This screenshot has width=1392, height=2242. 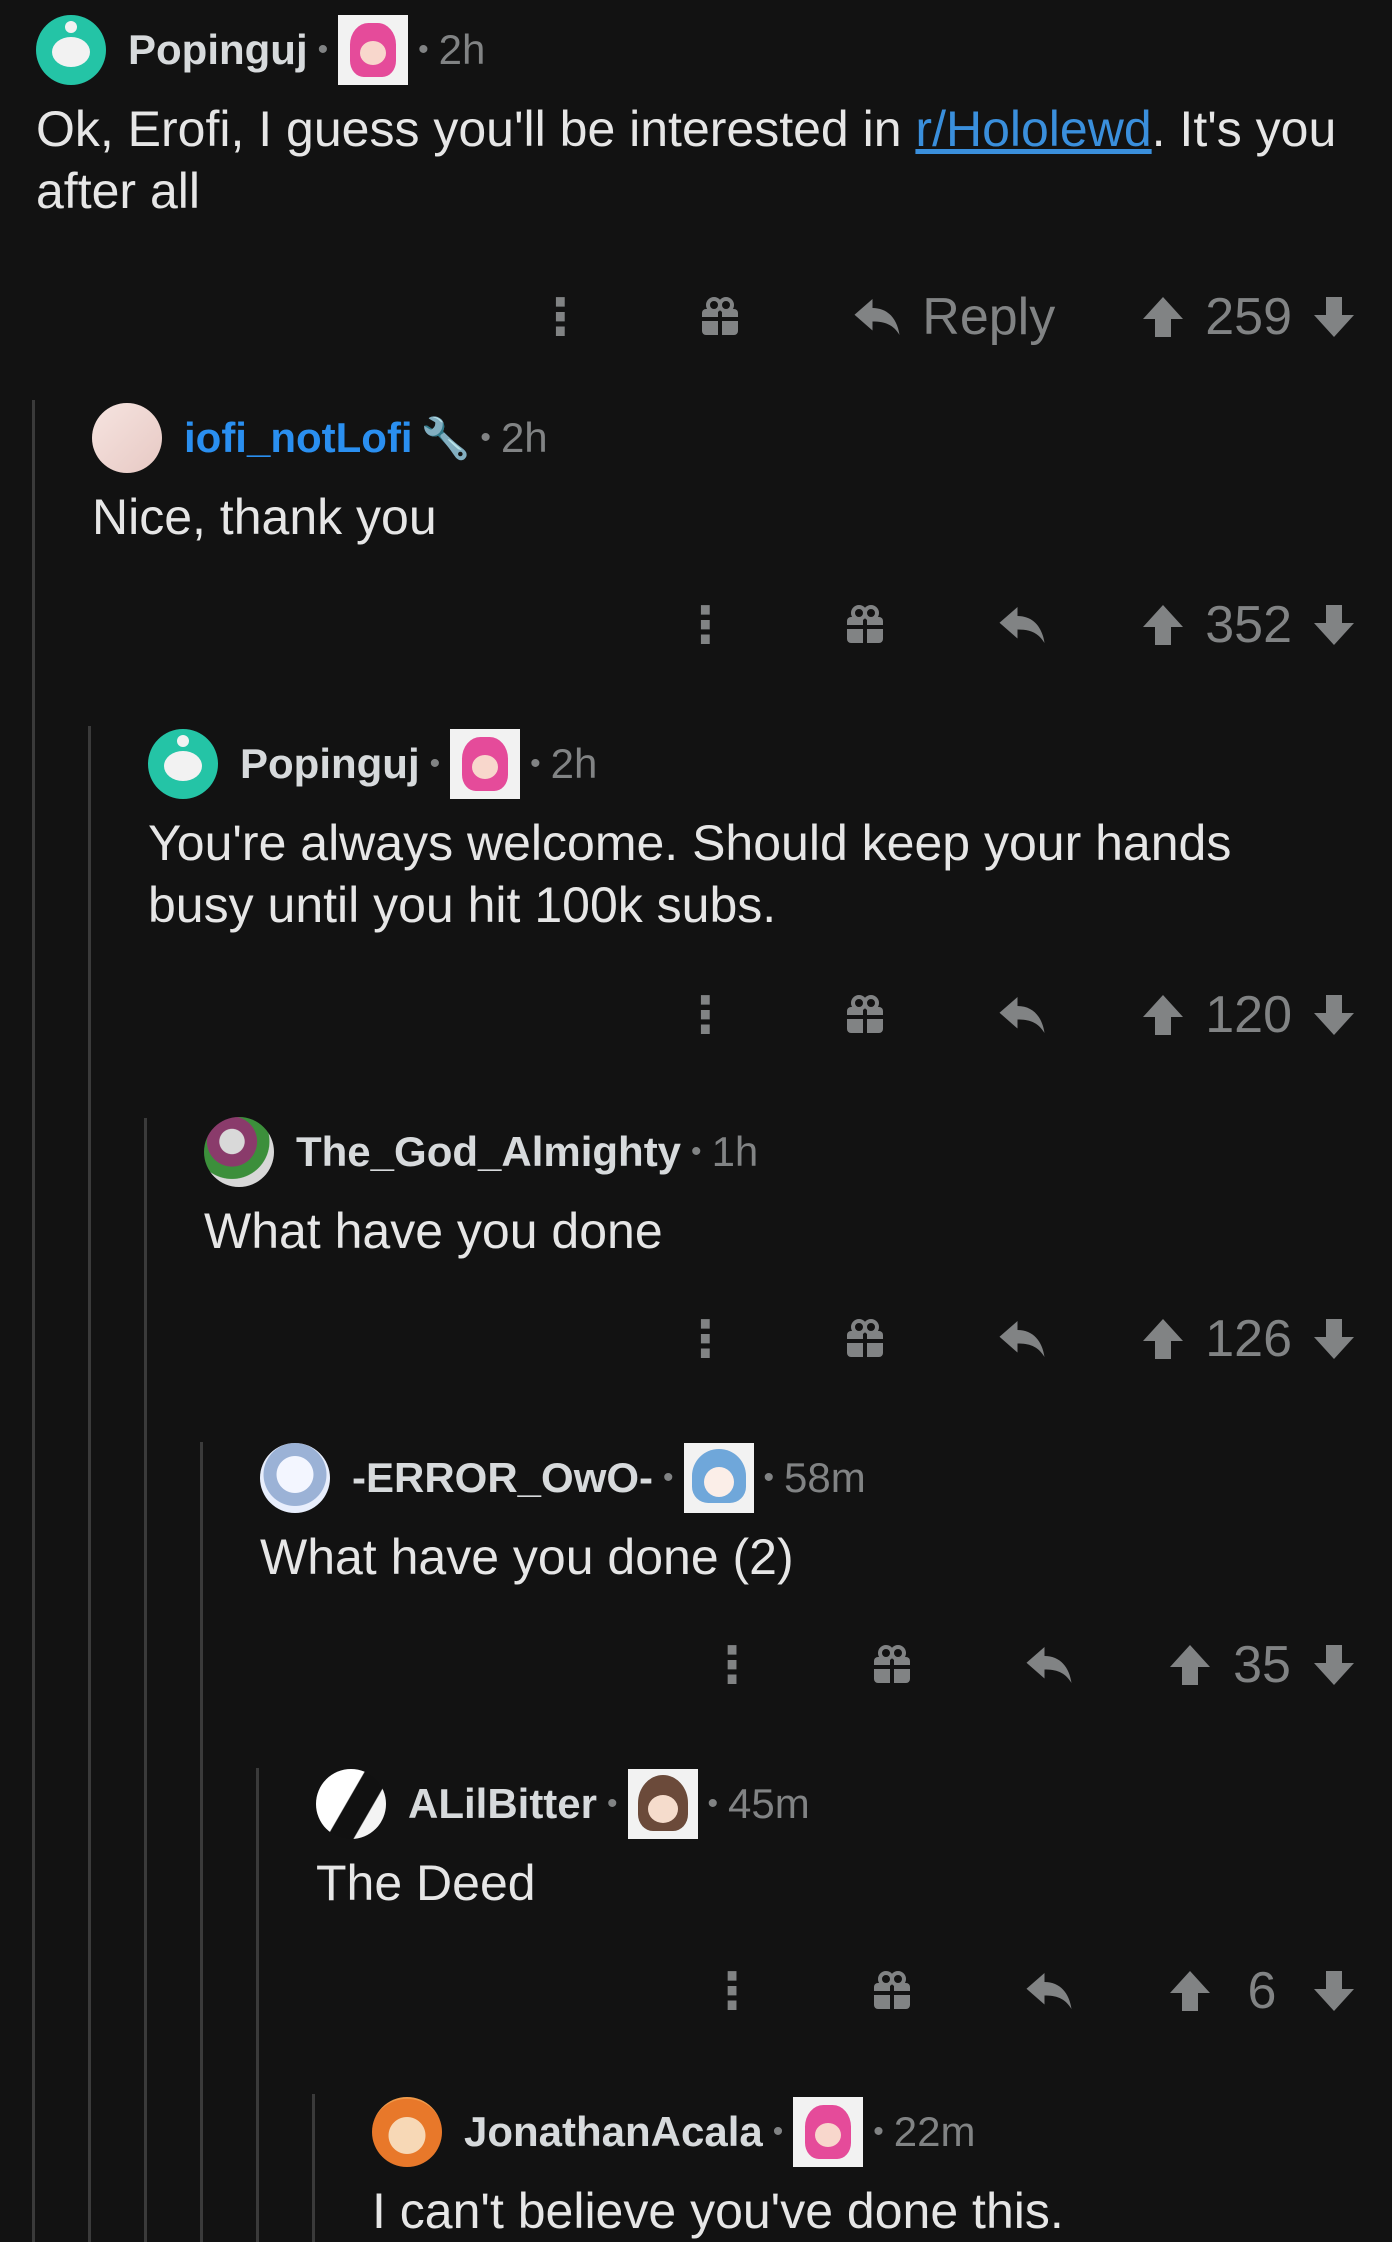 I want to click on vote-score: 35, so click(x=1262, y=1665).